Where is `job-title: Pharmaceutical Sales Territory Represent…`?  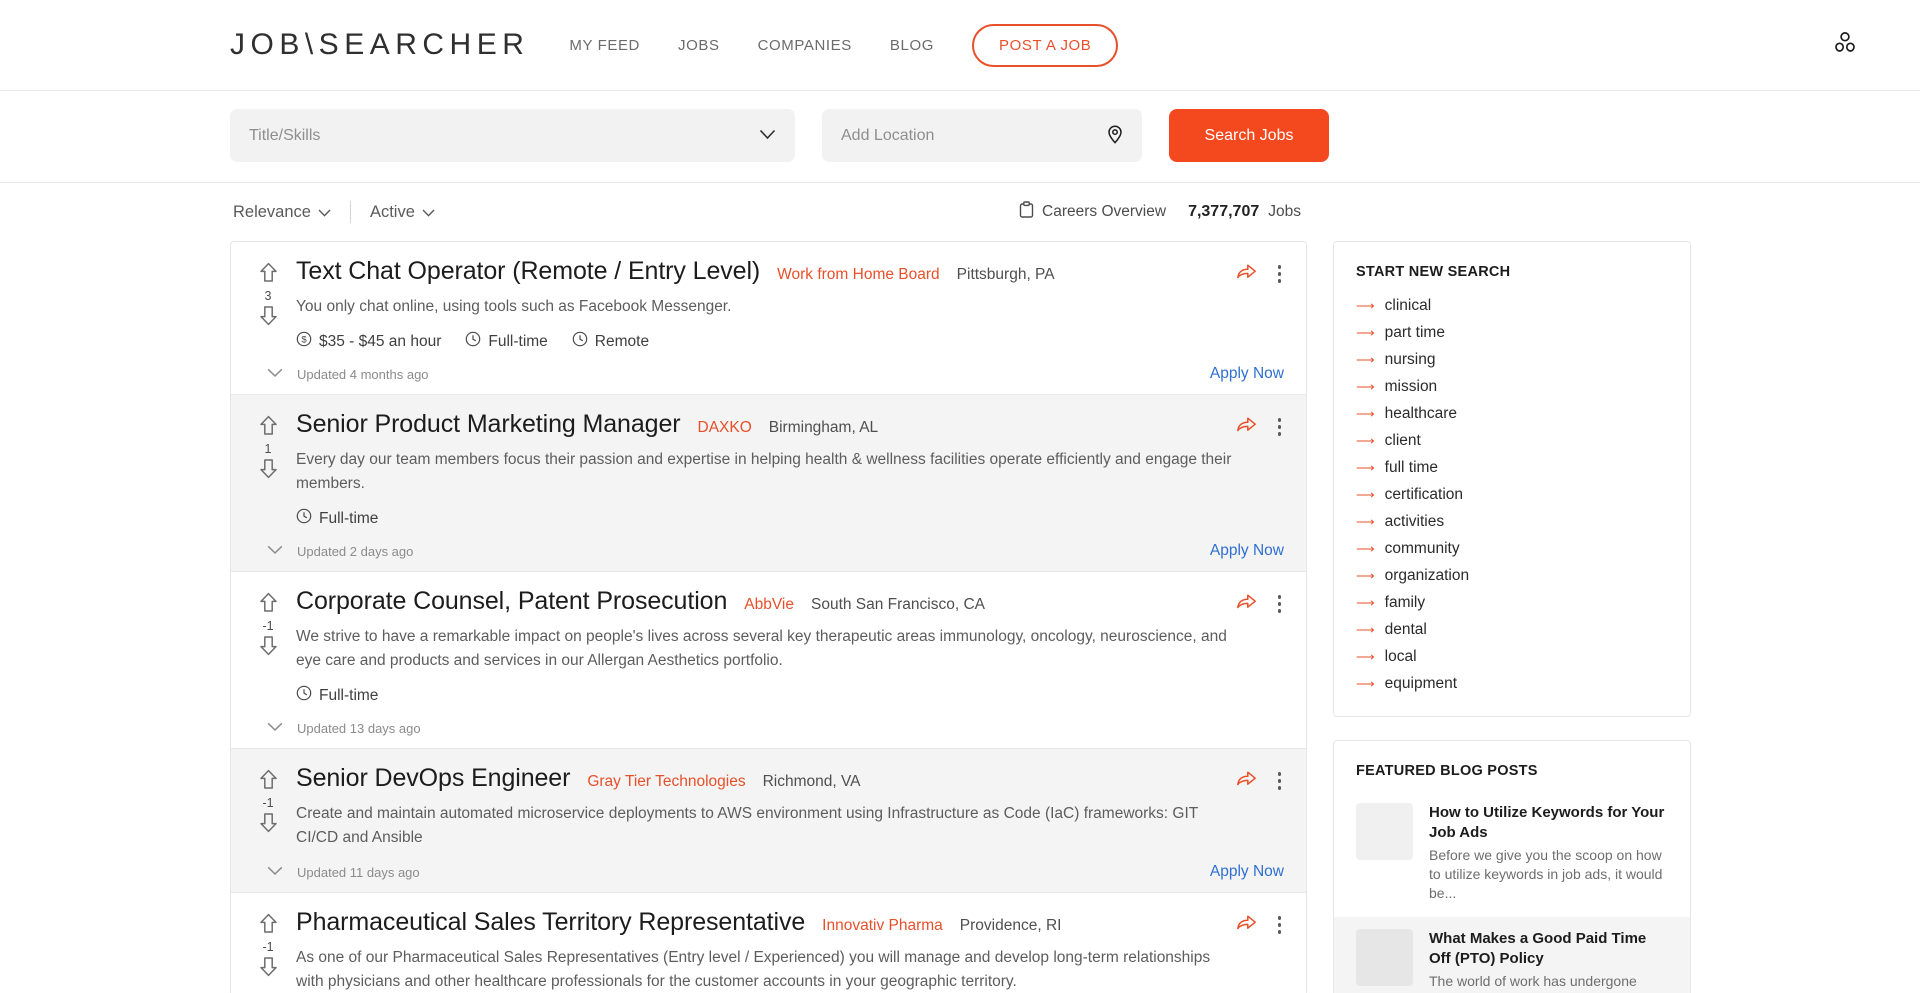
job-title: Pharmaceutical Sales Territory Represent… is located at coordinates (550, 922).